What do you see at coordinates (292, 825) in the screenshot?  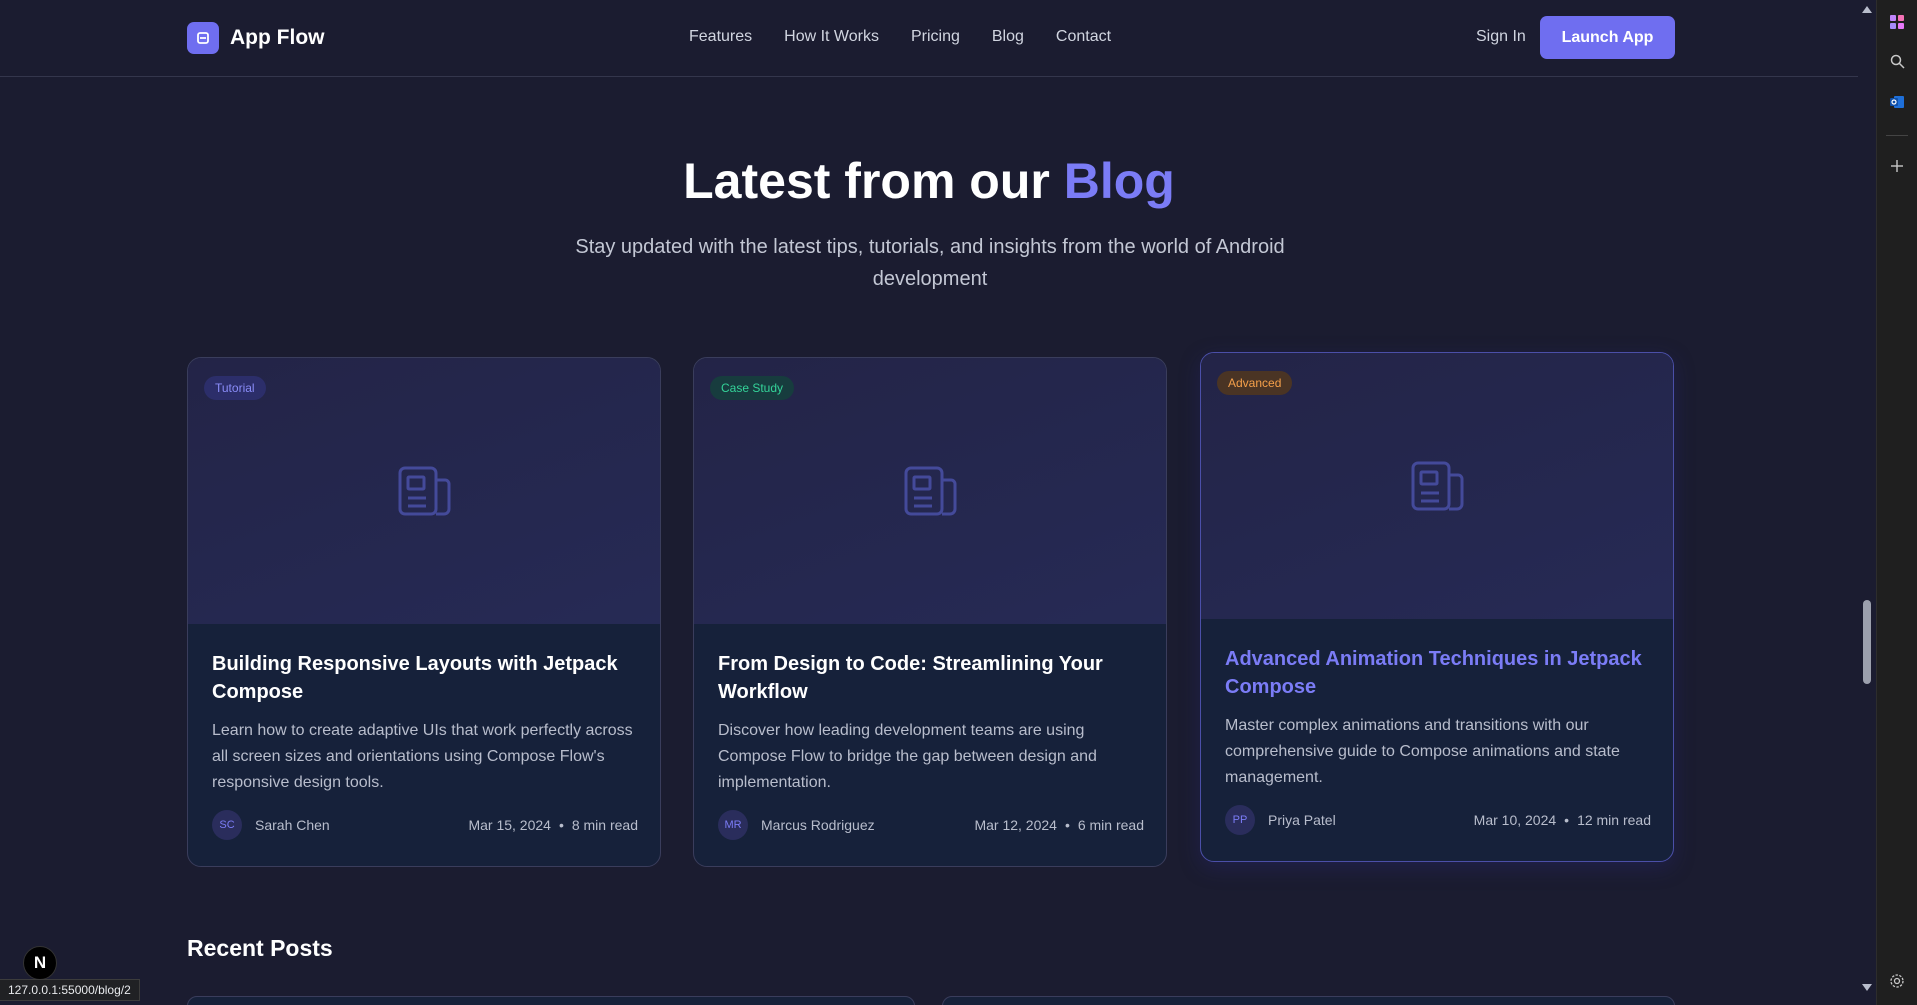 I see `author-name: Sarah Chen` at bounding box center [292, 825].